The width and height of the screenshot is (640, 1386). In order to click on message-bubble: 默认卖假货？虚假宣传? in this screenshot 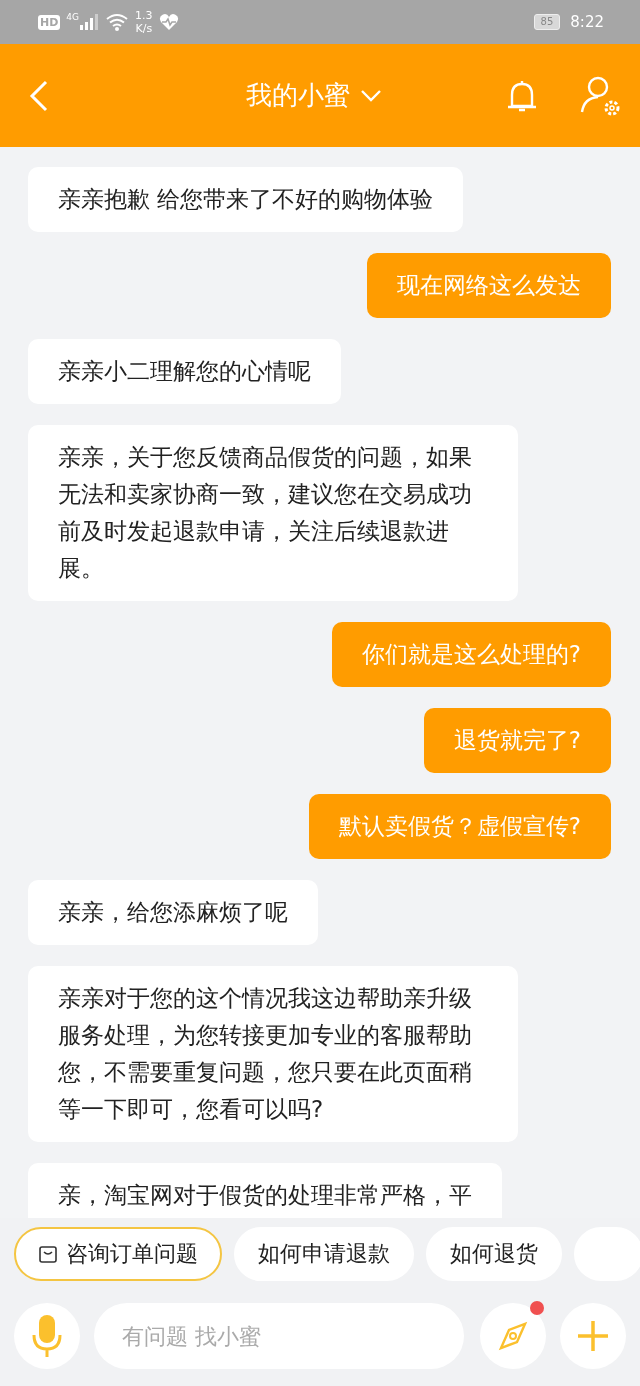, I will do `click(459, 826)`.